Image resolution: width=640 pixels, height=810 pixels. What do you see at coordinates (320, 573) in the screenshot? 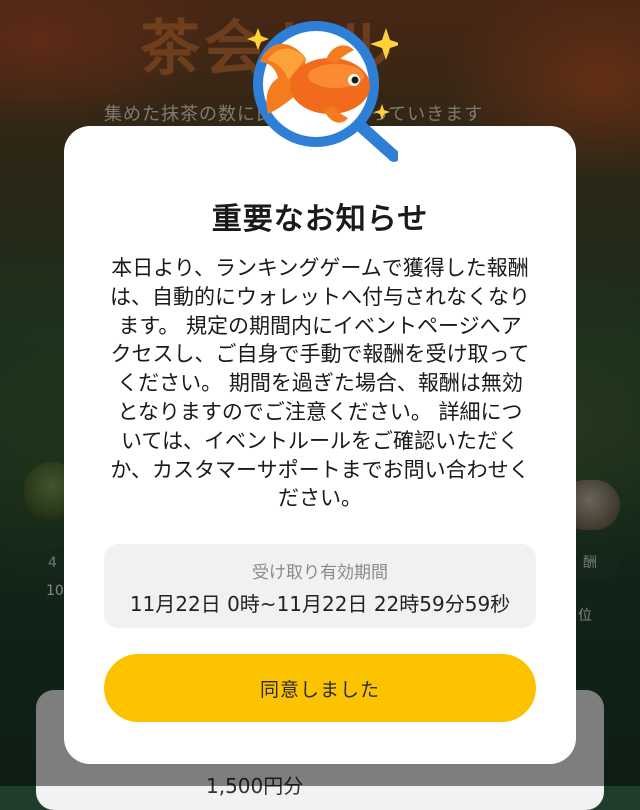
I see `claim-period-label: 受け取り有効期間` at bounding box center [320, 573].